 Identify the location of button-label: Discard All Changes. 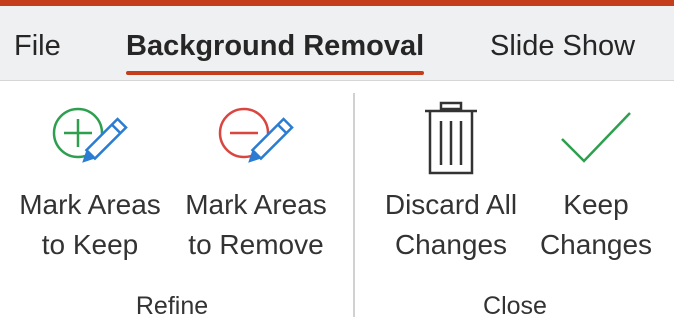
(451, 224).